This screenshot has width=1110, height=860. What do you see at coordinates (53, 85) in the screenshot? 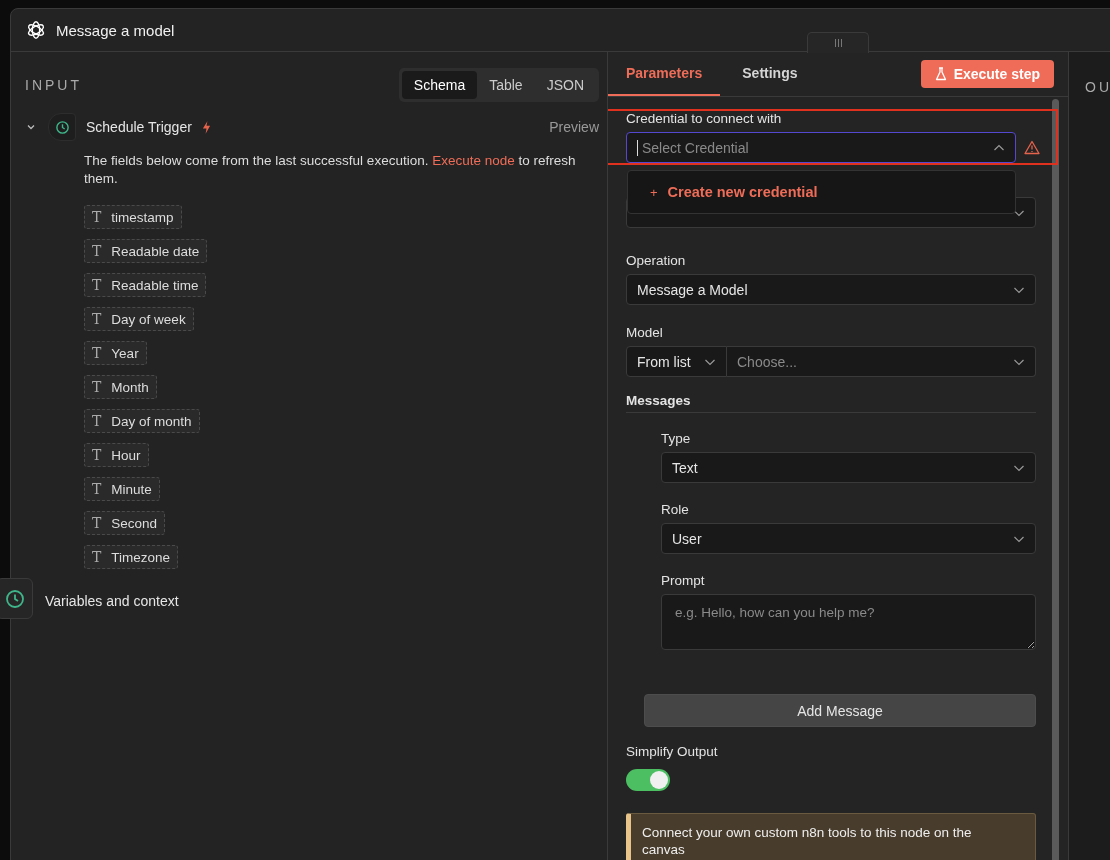
I see `panel-title: INPUT` at bounding box center [53, 85].